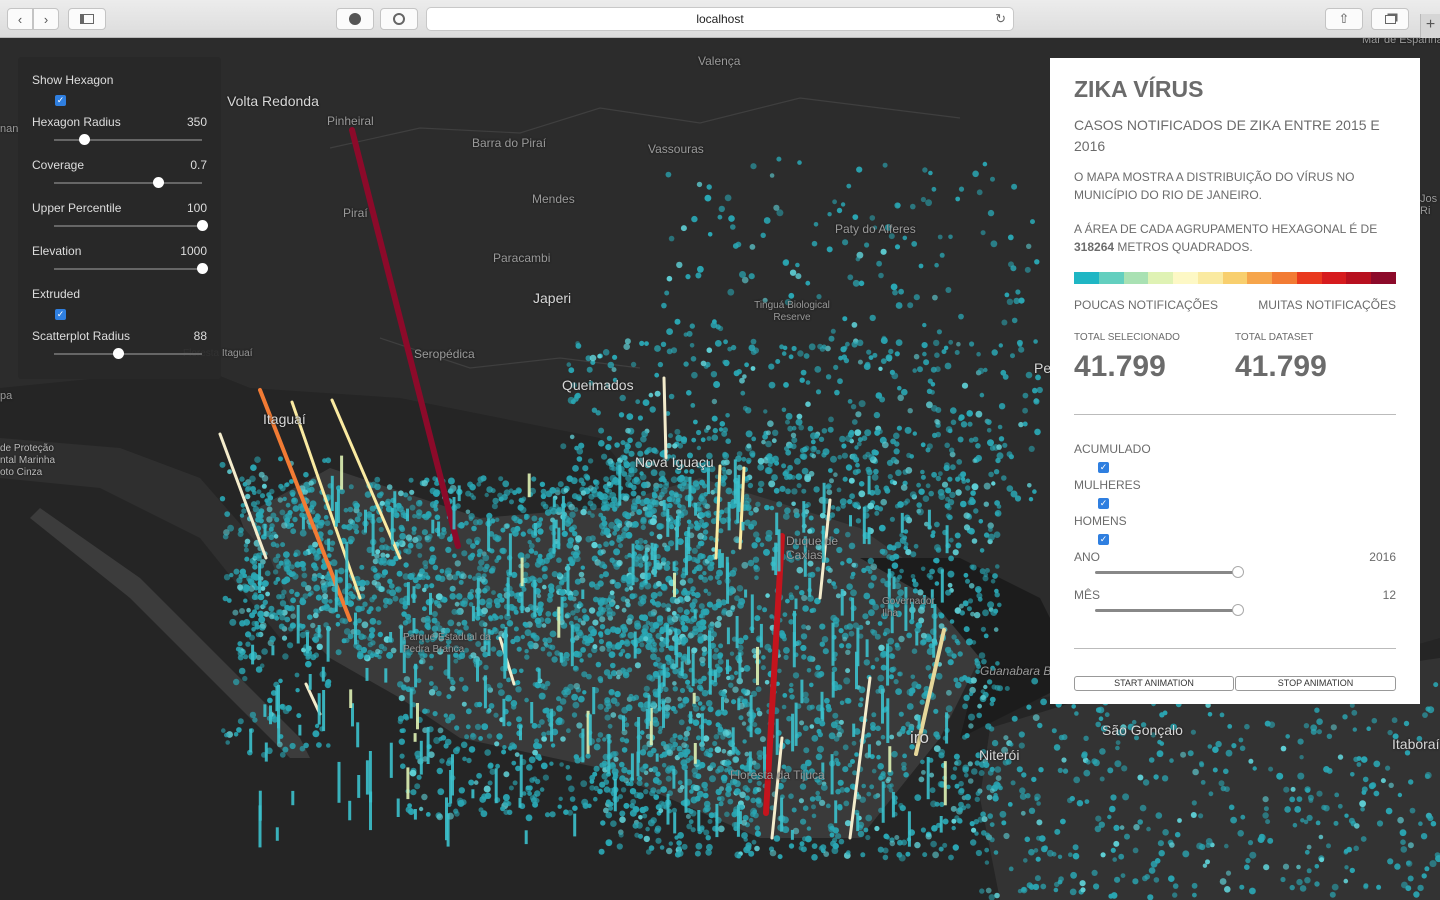 The image size is (1440, 900). I want to click on new-tab-button: +, so click(1430, 26).